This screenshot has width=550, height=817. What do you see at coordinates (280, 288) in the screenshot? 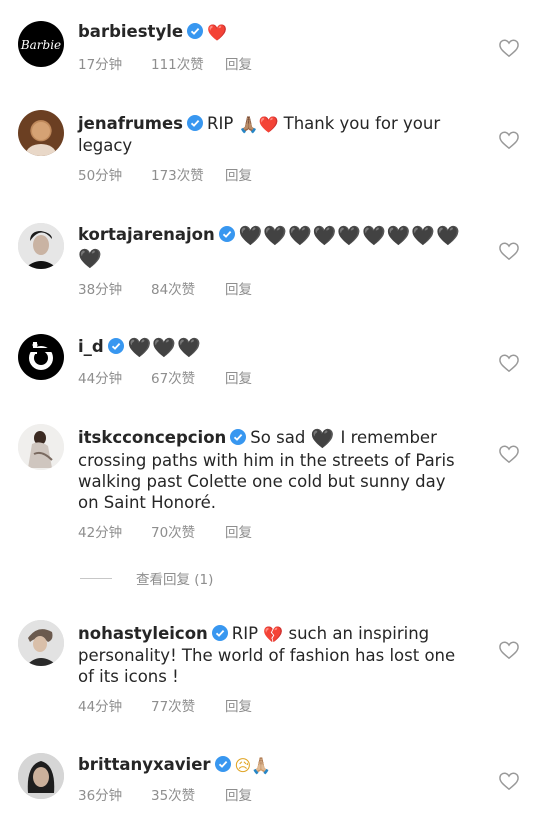
I see `comment-meta: 38分钟 84次赞 回复` at bounding box center [280, 288].